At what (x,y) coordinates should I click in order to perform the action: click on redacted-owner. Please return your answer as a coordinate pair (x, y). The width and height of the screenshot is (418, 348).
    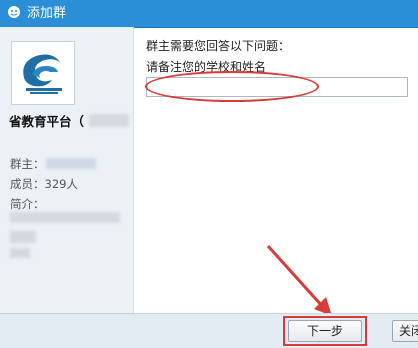
    Looking at the image, I should click on (71, 163).